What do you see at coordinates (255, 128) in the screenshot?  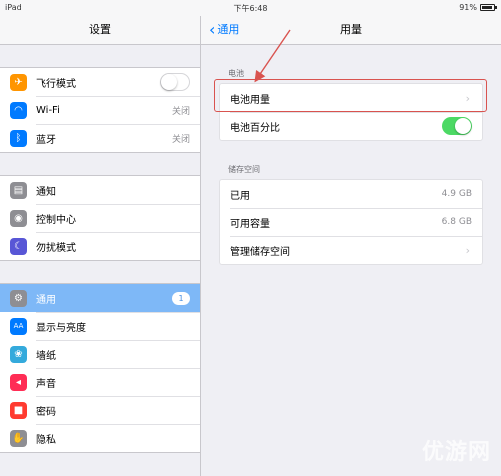 I see `battery-percent-label: 电池百分比` at bounding box center [255, 128].